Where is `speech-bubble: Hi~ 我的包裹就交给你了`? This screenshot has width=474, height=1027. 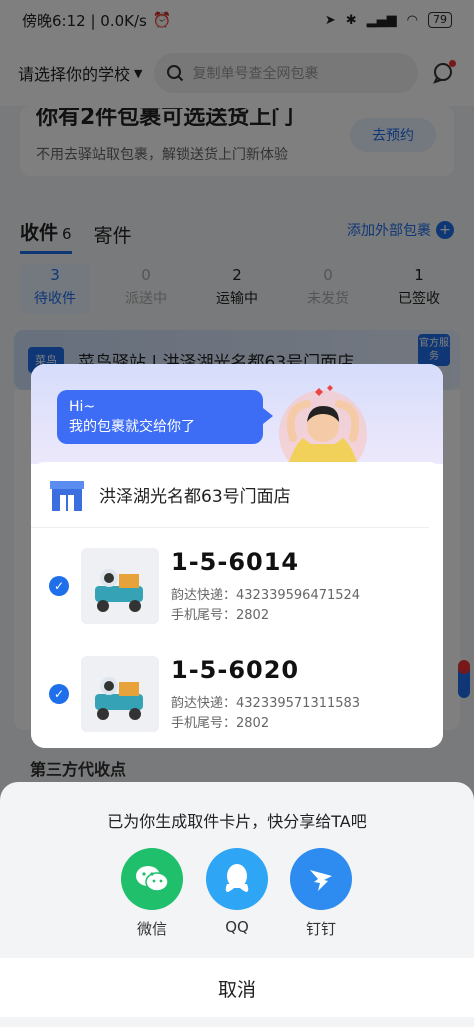
speech-bubble: Hi~ 我的包裹就交给你了 is located at coordinates (165, 417).